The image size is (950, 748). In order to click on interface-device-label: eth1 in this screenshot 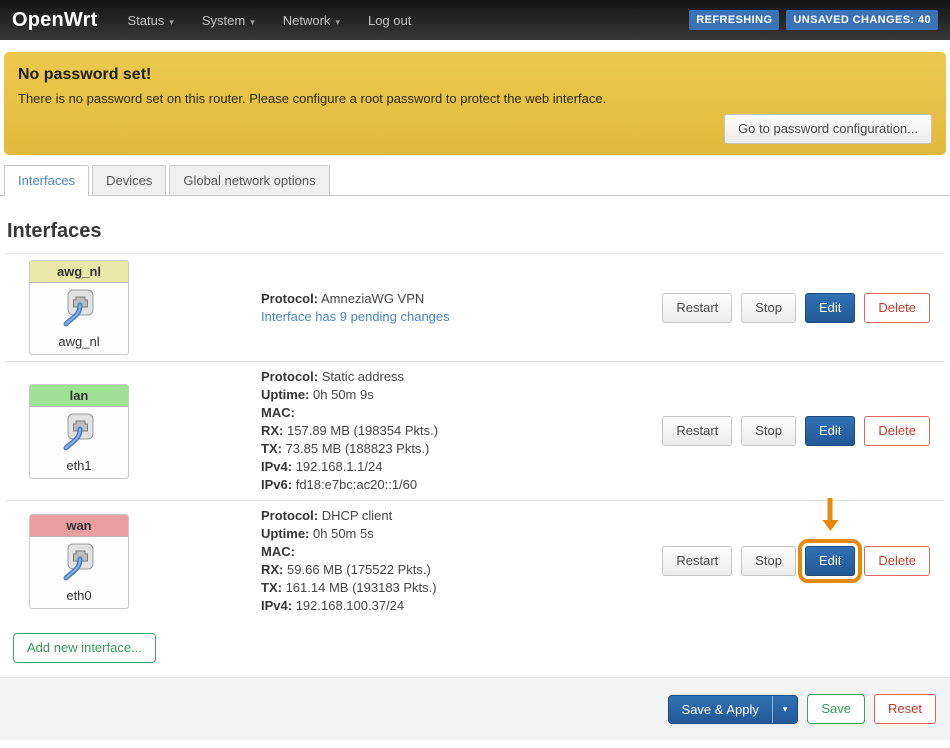, I will do `click(79, 465)`.